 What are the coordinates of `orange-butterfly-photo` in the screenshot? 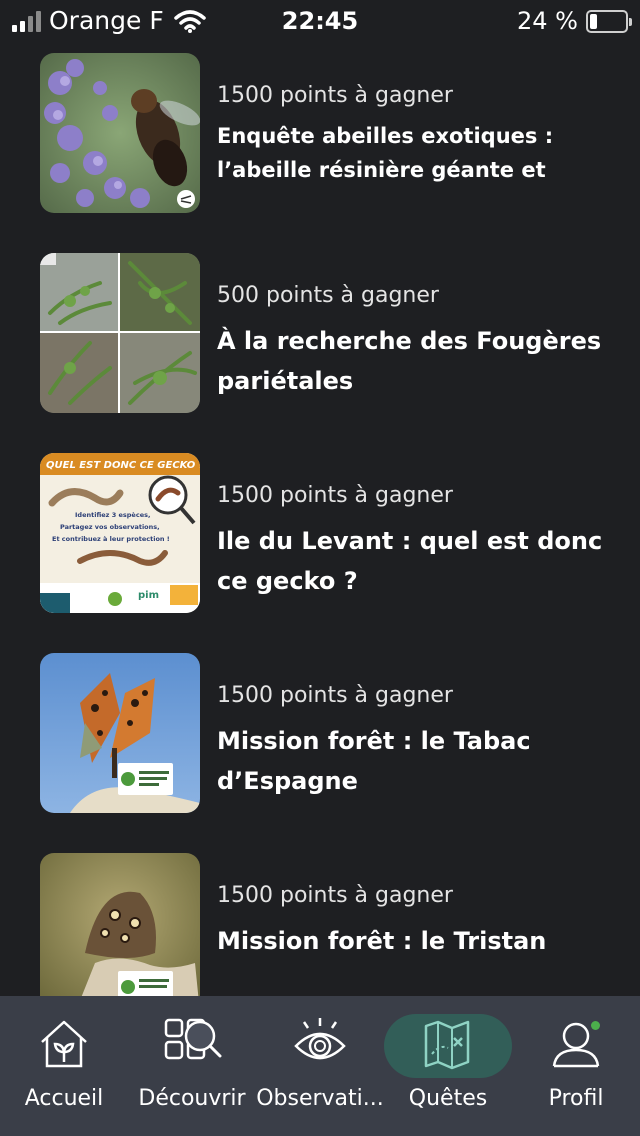 It's located at (120, 733).